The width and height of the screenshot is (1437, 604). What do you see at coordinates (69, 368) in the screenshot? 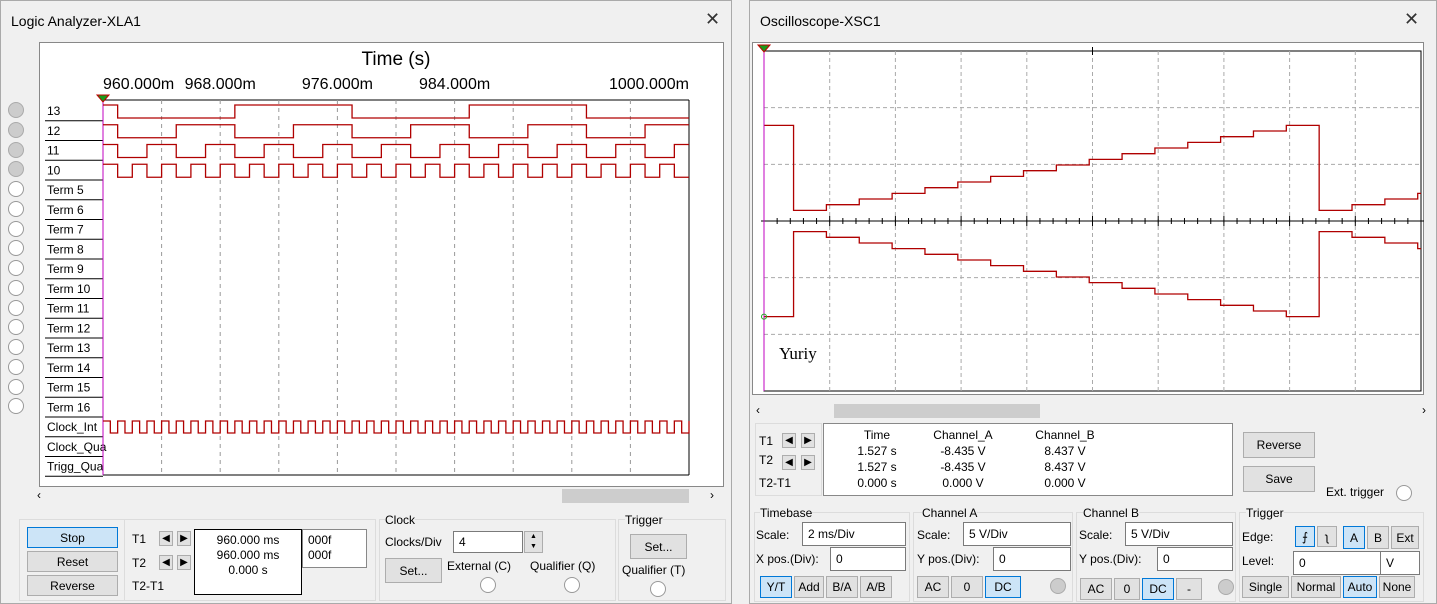
I see `channel-label: Term 14` at bounding box center [69, 368].